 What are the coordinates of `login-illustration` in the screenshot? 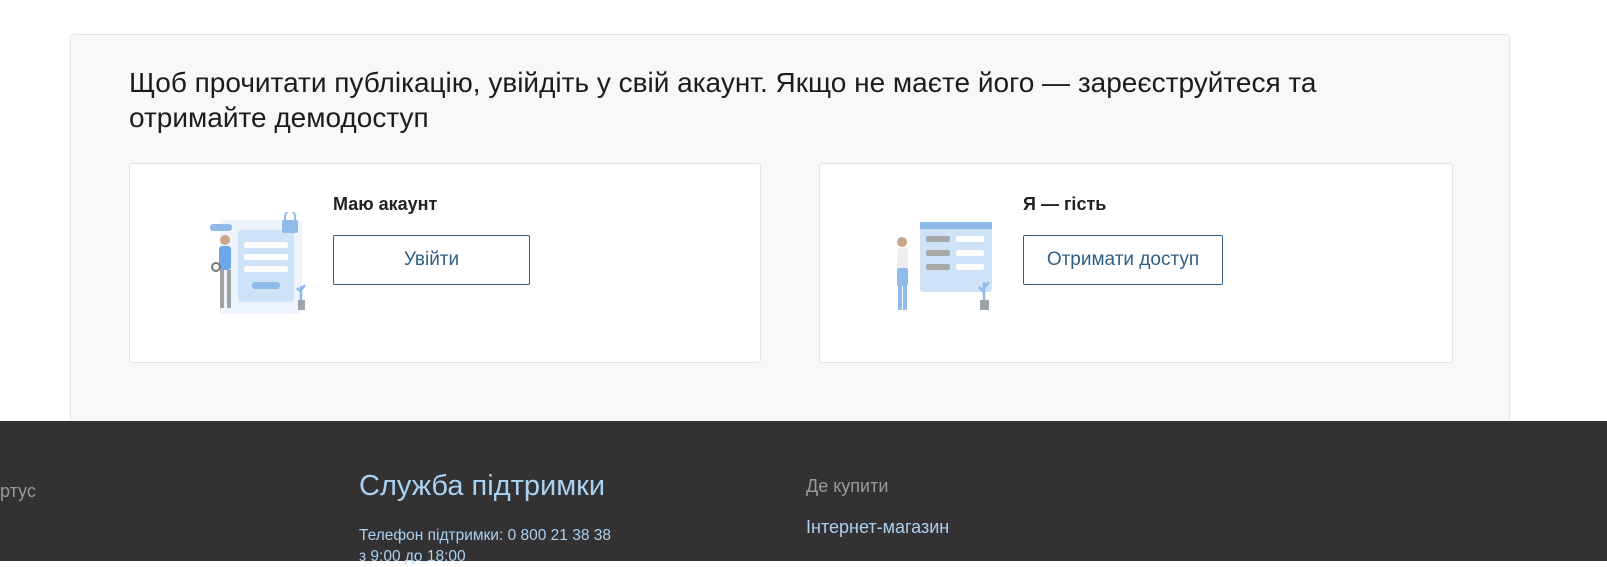 It's located at (258, 263).